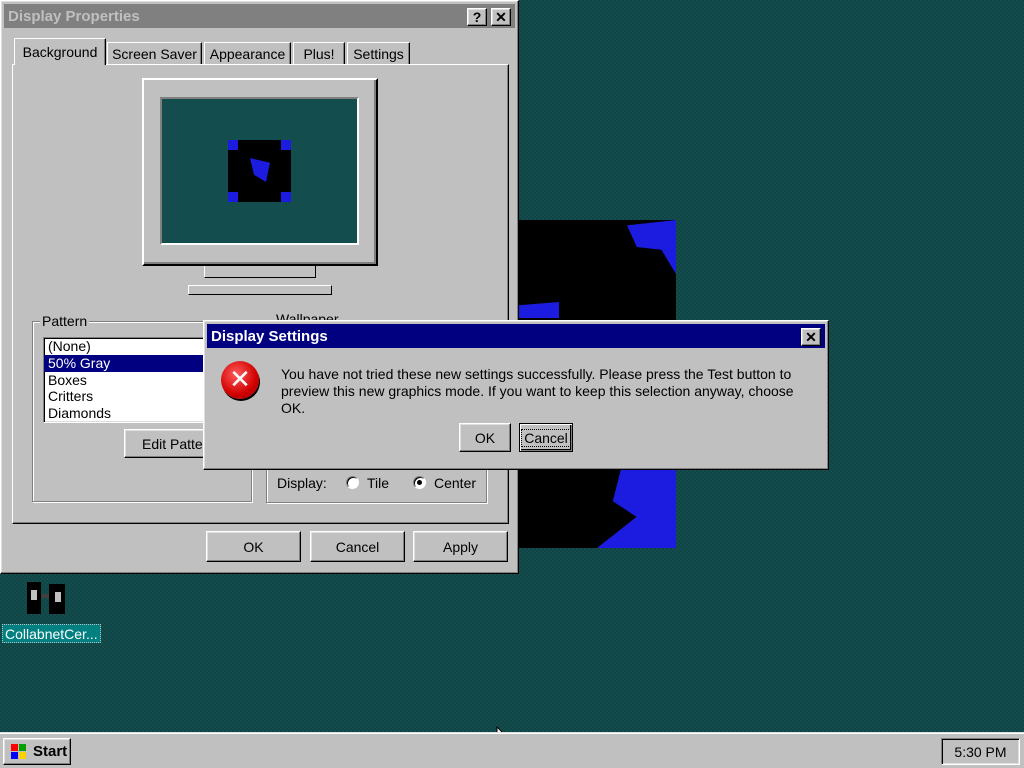  Describe the element at coordinates (253, 546) in the screenshot. I see `ok-button: OK` at that location.